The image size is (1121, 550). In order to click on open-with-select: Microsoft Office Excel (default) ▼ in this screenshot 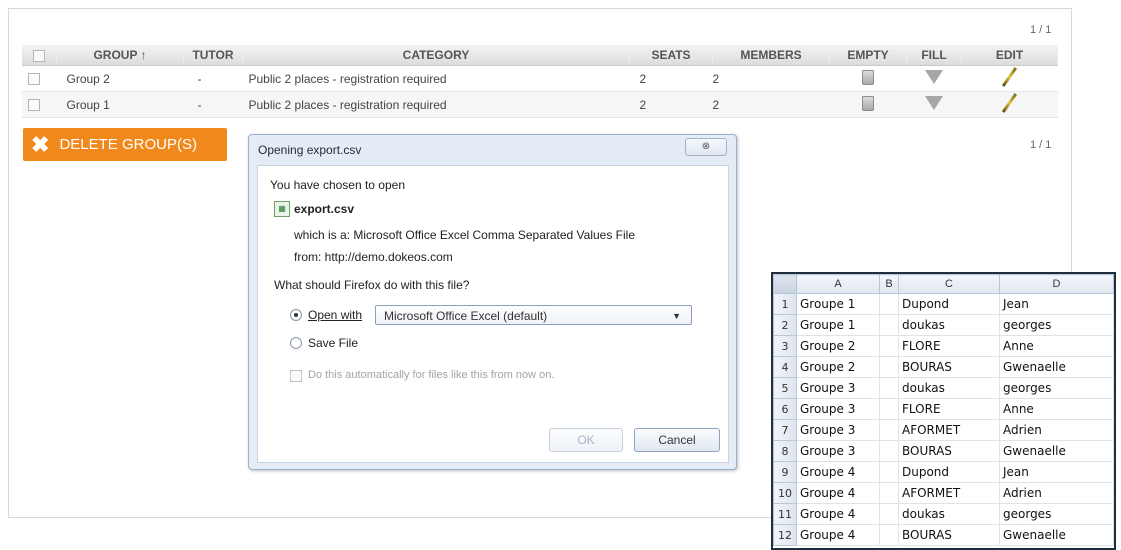, I will do `click(533, 315)`.